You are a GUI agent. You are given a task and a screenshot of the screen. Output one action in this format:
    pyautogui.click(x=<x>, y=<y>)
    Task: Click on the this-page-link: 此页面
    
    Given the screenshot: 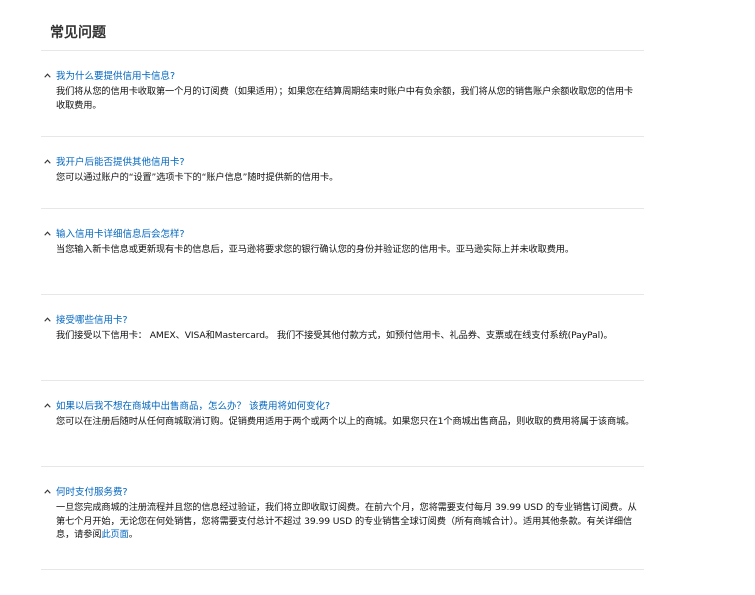 What is the action you would take?
    pyautogui.click(x=114, y=534)
    